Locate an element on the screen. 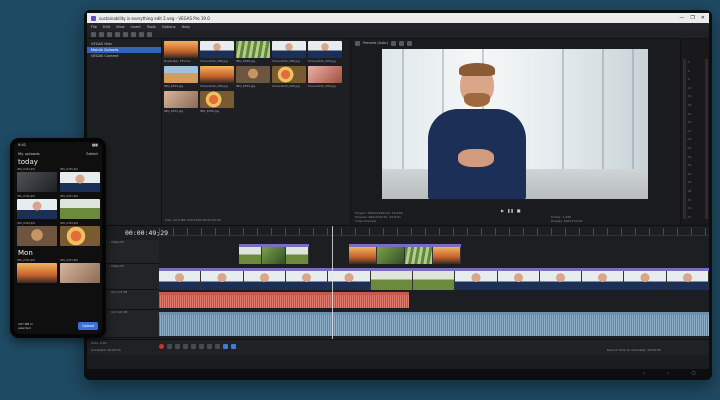 The width and height of the screenshot is (720, 400). minimize-button: — is located at coordinates (681, 18).